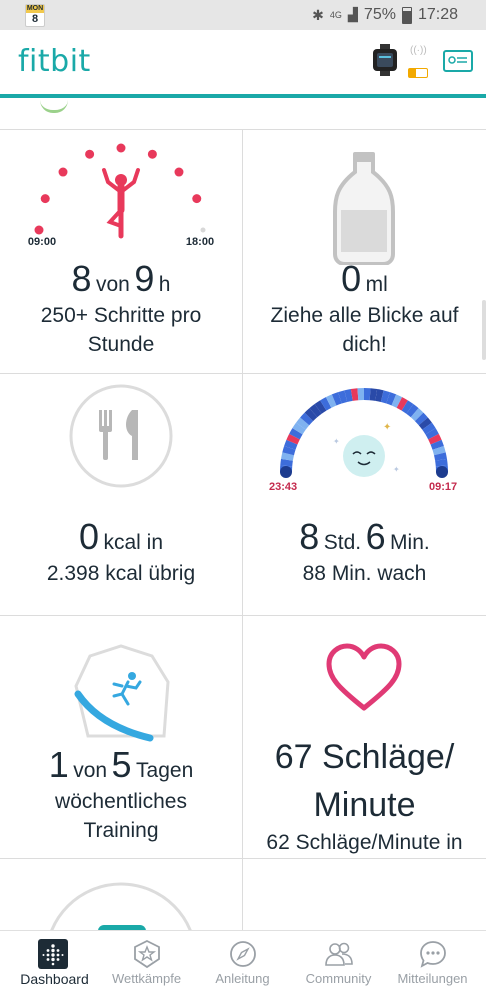 The width and height of the screenshot is (486, 1000). What do you see at coordinates (53, 954) in the screenshot?
I see `dashboard-icon` at bounding box center [53, 954].